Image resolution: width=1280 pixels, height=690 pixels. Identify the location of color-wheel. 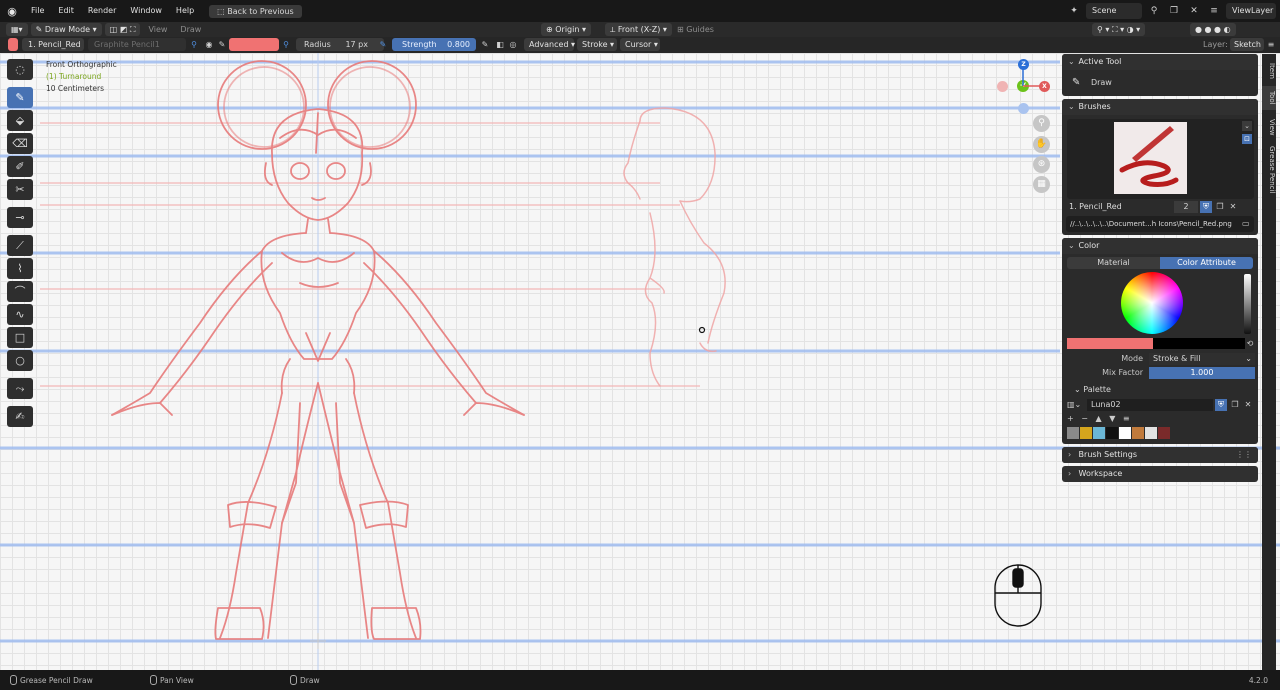
(1152, 303).